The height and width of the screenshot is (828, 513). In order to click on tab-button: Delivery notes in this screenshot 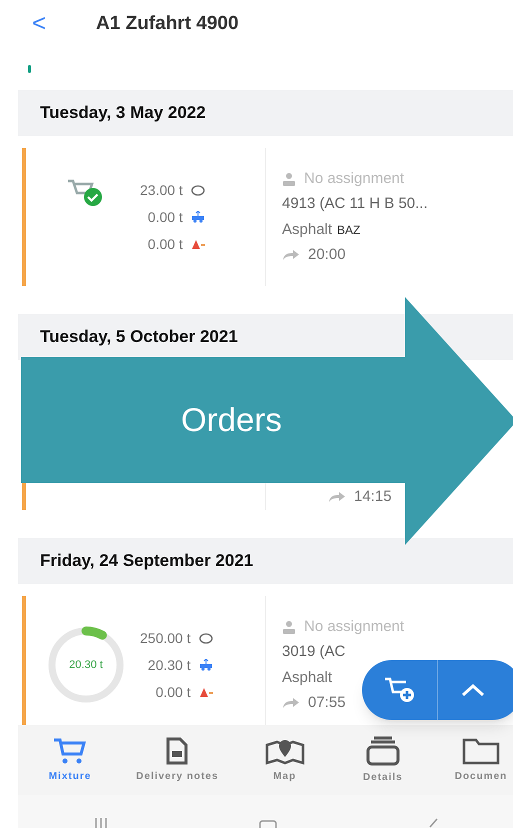, I will do `click(177, 760)`.